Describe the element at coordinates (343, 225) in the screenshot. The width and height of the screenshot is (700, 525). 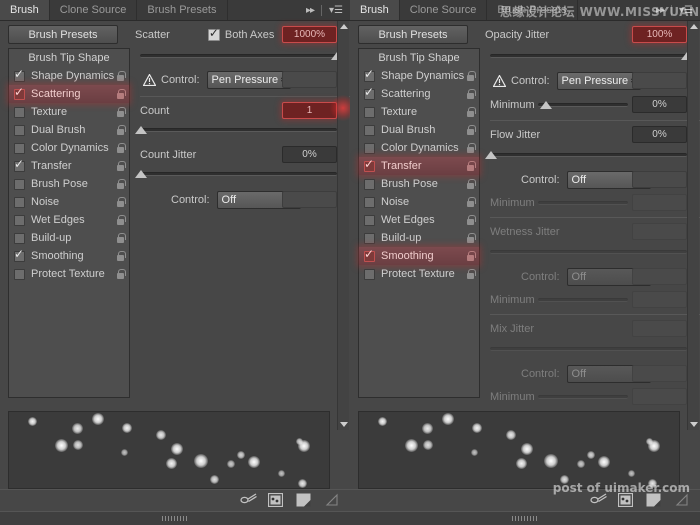
I see `panel-scrollbar-left` at that location.